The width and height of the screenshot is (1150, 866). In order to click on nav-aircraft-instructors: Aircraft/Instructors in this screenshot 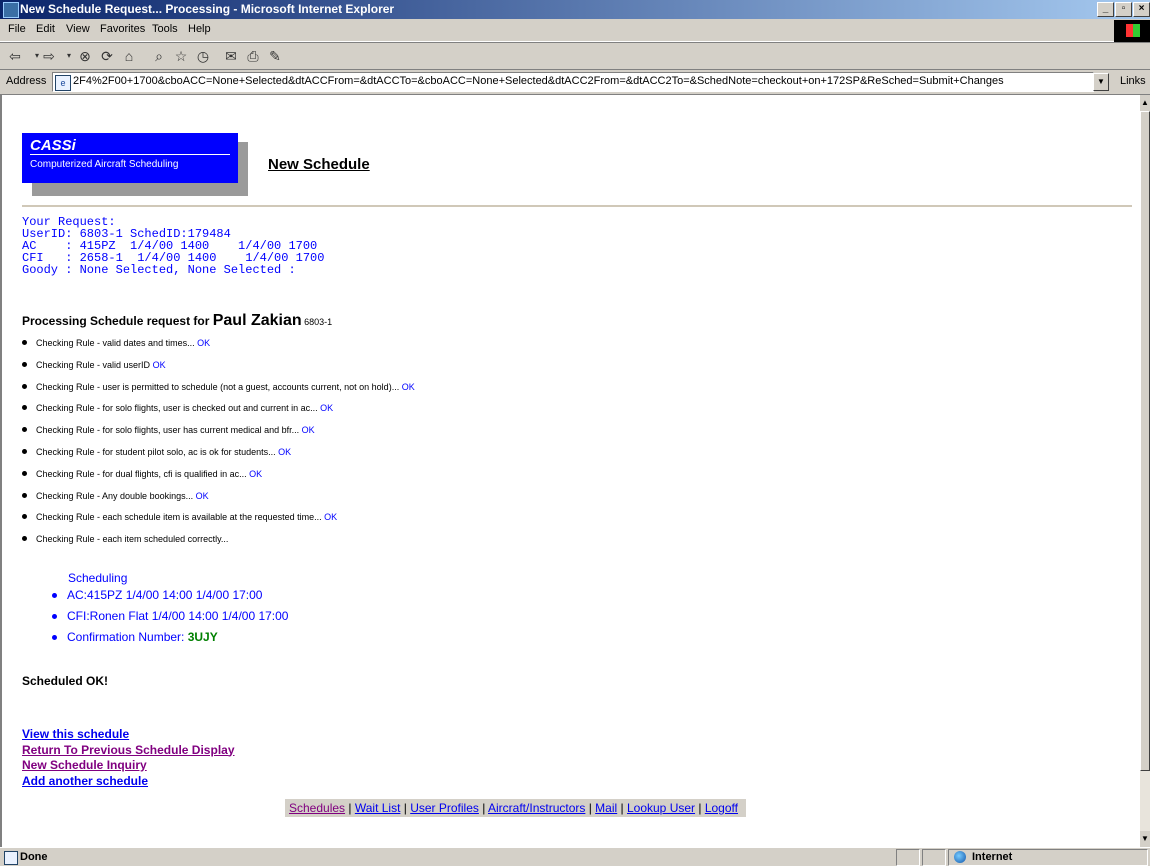, I will do `click(536, 808)`.